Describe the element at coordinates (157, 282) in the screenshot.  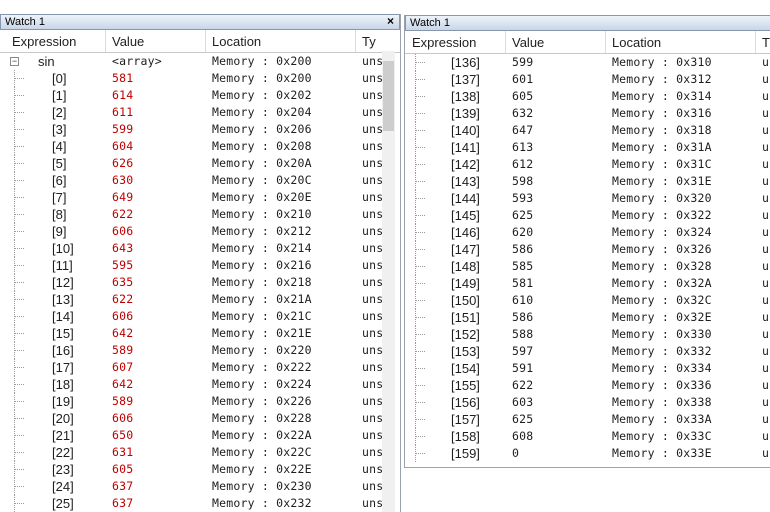
I see `row-value: 635` at that location.